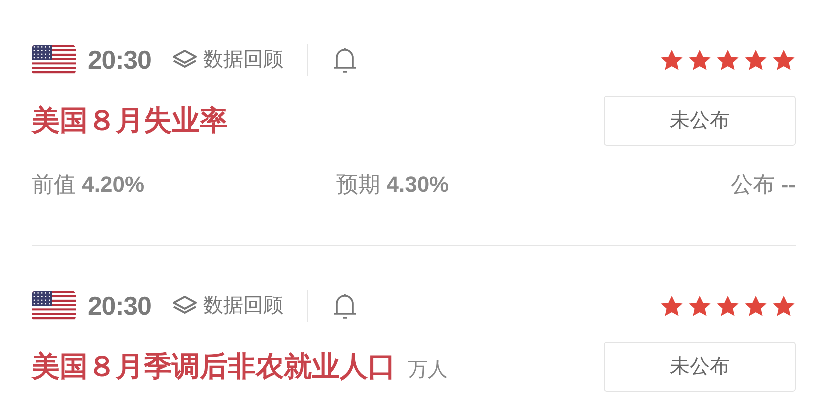 The width and height of the screenshot is (828, 419). What do you see at coordinates (393, 185) in the screenshot?
I see `indicator-value: 预期 4.30%` at bounding box center [393, 185].